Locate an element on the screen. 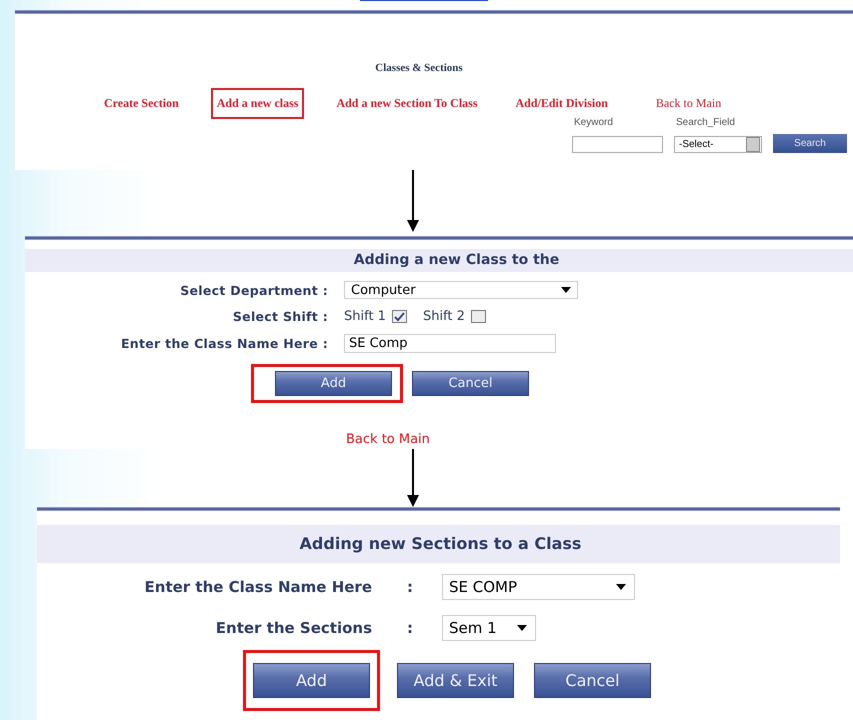 The width and height of the screenshot is (853, 720). form-header: Adding a new Class to the is located at coordinates (439, 260).